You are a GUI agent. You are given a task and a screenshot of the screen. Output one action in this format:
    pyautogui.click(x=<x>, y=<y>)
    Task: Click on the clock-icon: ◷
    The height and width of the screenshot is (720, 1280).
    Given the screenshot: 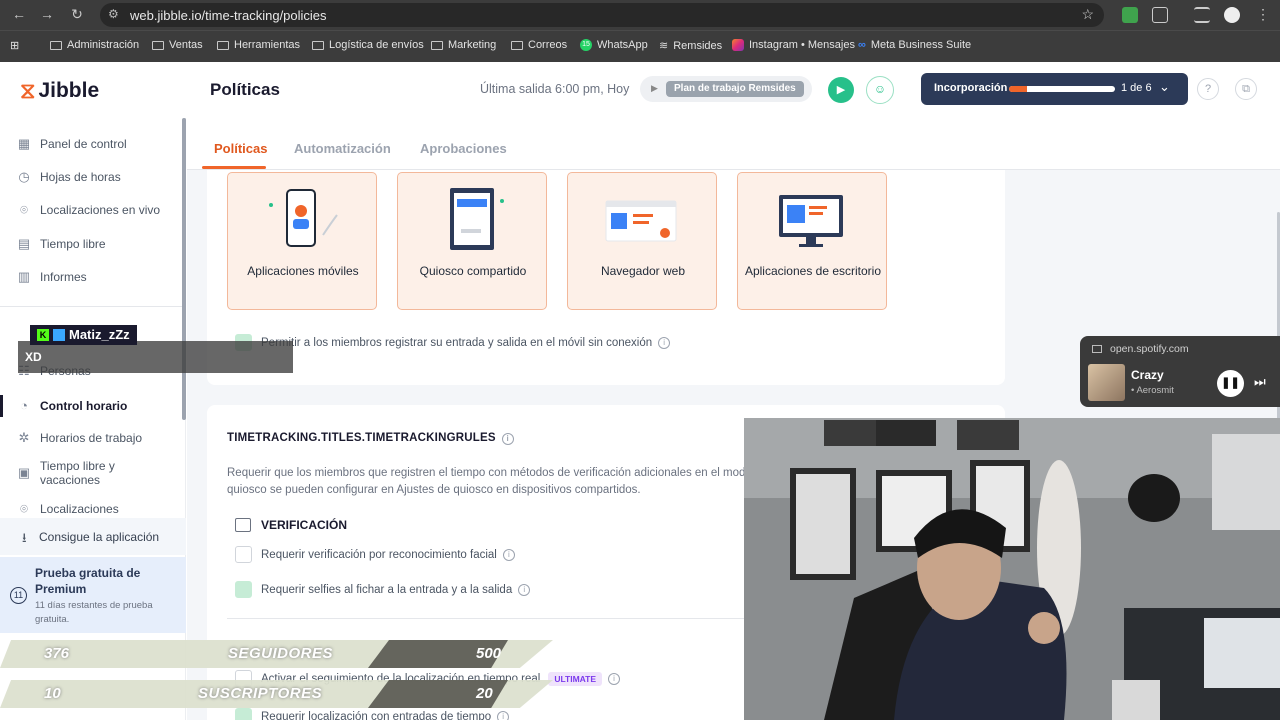 What is the action you would take?
    pyautogui.click(x=24, y=176)
    